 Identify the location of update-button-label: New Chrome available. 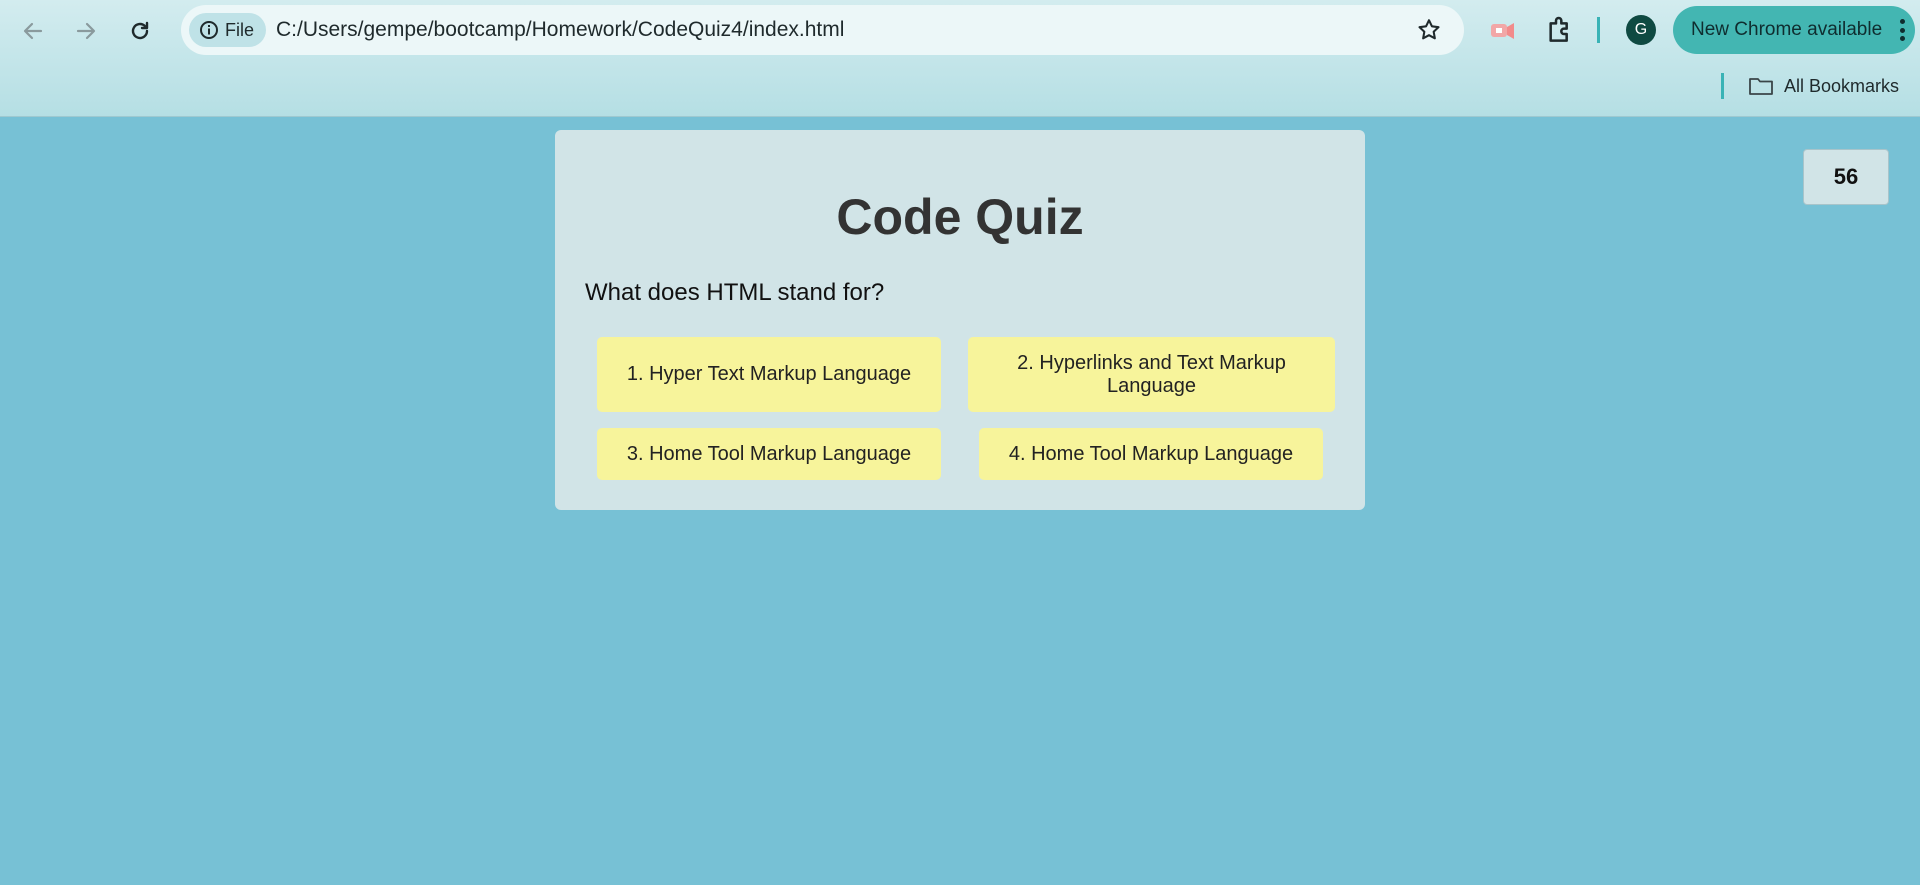
(1787, 29).